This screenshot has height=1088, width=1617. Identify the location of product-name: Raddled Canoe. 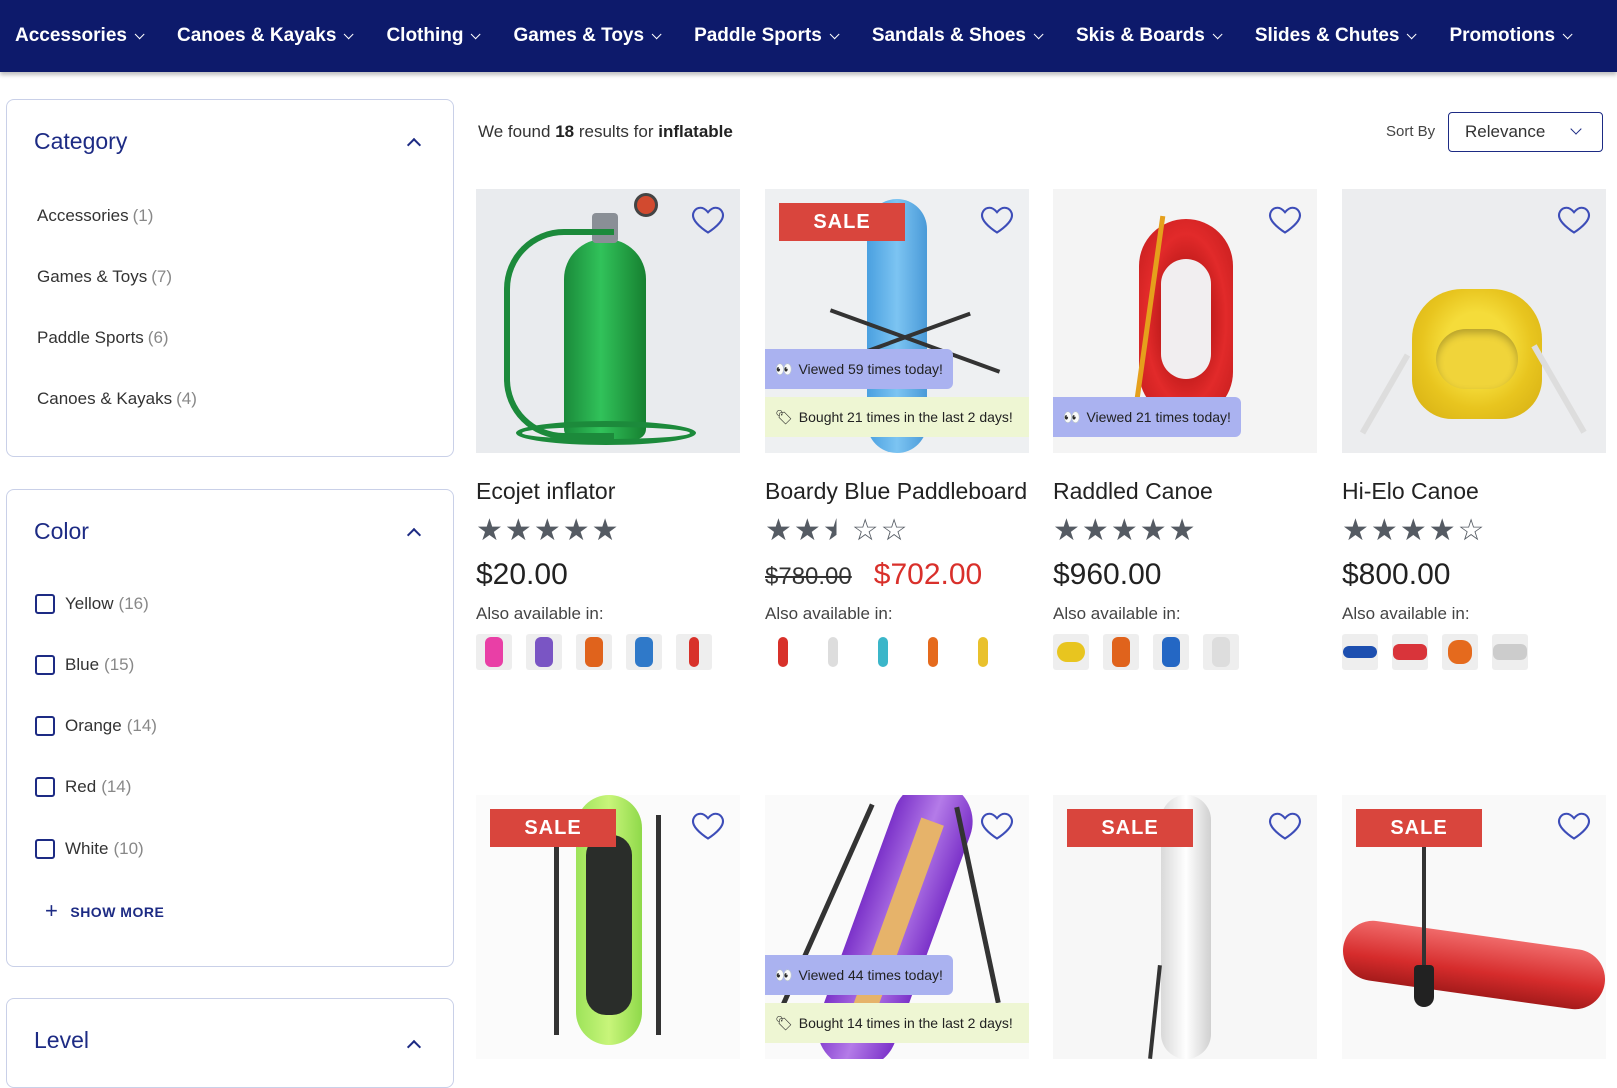
(1185, 491).